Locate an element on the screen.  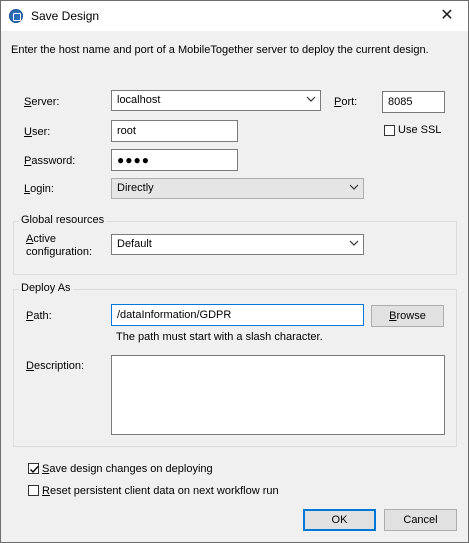
login-value: Directly is located at coordinates (135, 188).